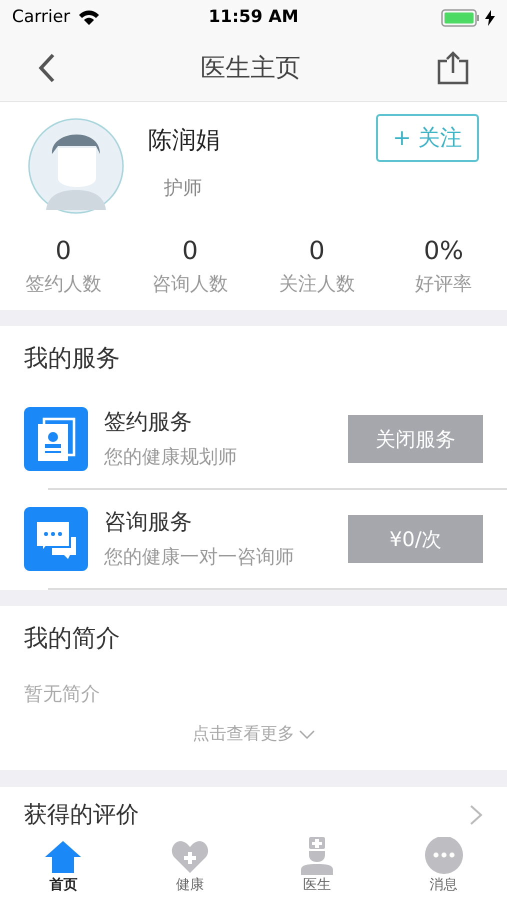 The image size is (507, 900). Describe the element at coordinates (171, 457) in the screenshot. I see `service-description: 您的健康规划师` at that location.